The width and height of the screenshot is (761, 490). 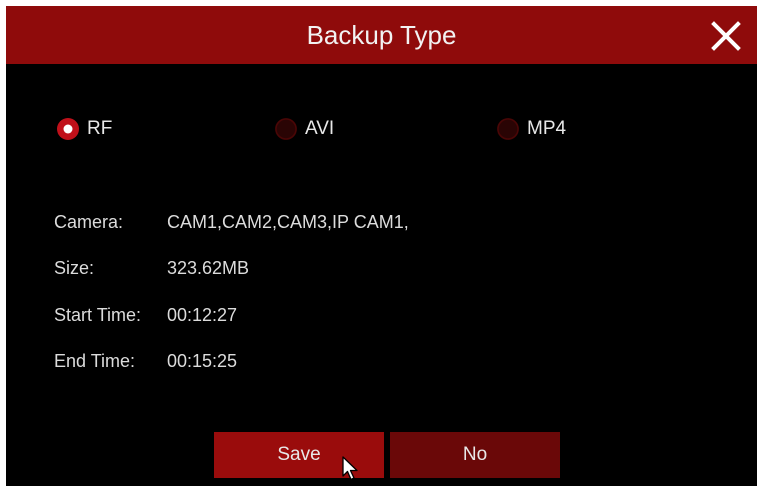 I want to click on close-button, so click(x=726, y=36).